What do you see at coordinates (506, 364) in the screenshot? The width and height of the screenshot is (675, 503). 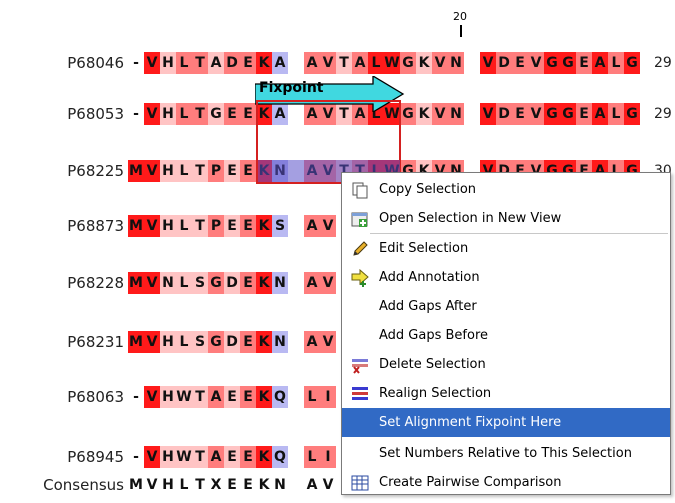 I see `menu-item-delete-selection: Delete Selection` at bounding box center [506, 364].